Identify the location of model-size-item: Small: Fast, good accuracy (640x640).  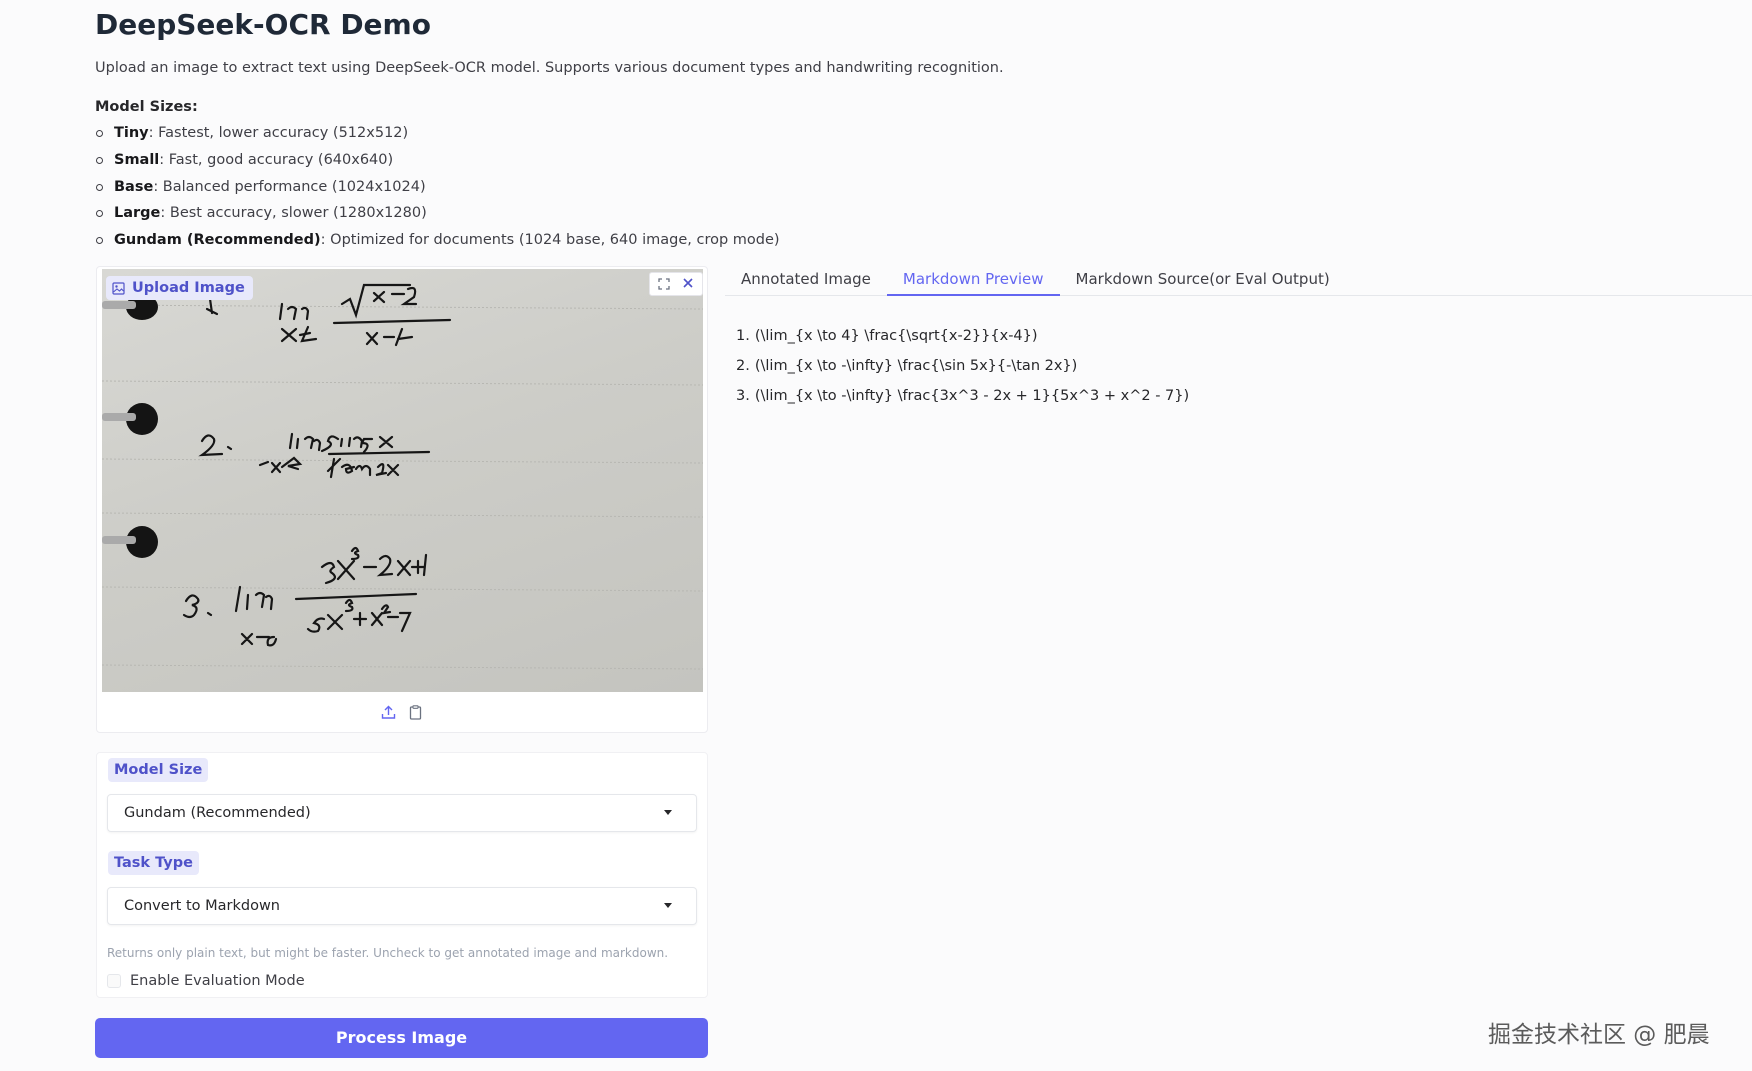
(437, 162).